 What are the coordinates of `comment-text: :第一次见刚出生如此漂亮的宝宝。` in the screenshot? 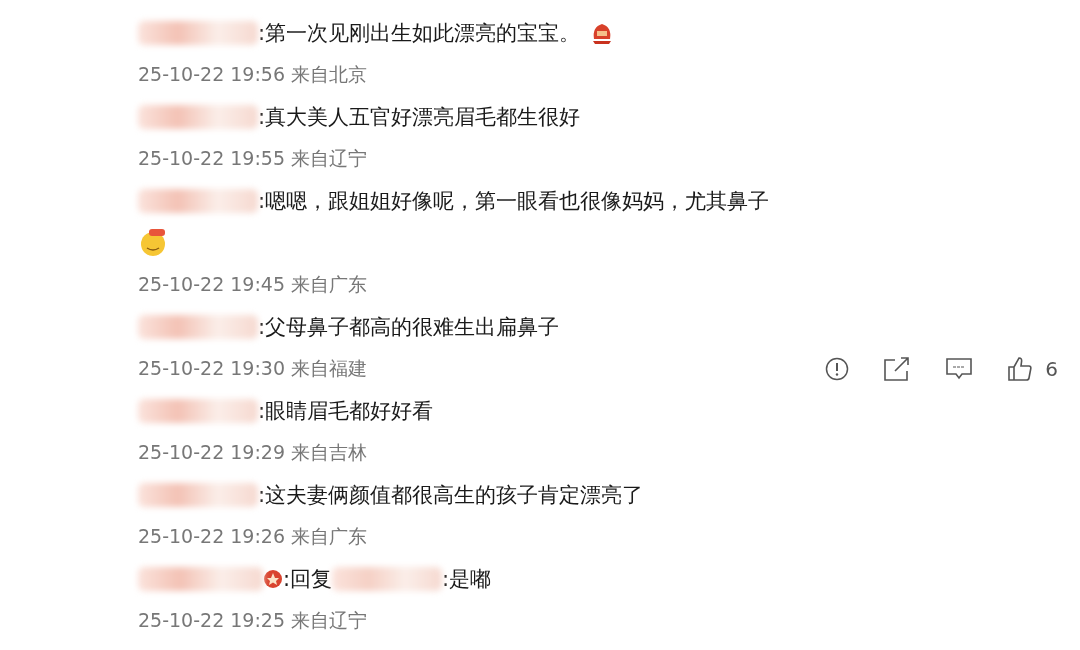 It's located at (419, 33).